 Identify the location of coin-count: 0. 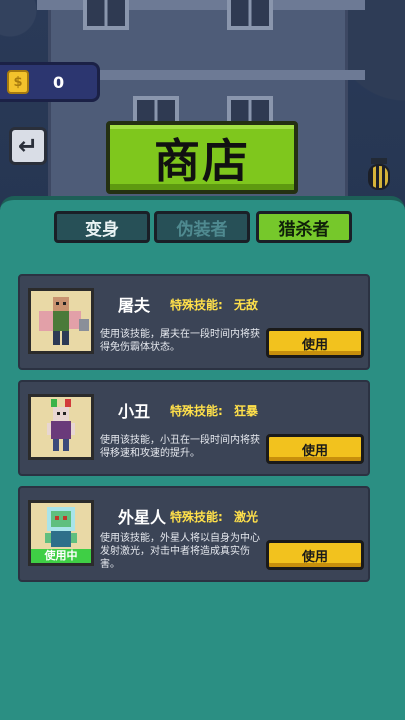
(59, 82).